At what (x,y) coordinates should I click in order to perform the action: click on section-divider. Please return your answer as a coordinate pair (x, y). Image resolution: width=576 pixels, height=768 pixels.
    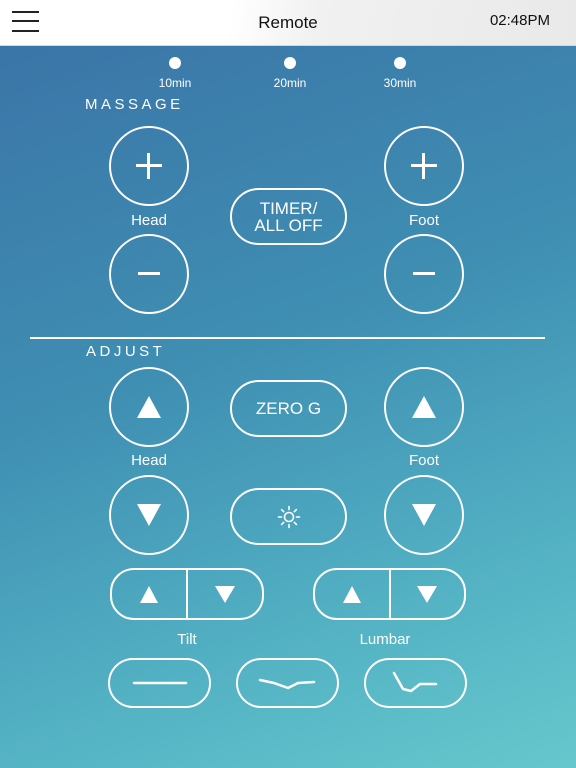
    Looking at the image, I should click on (287, 338).